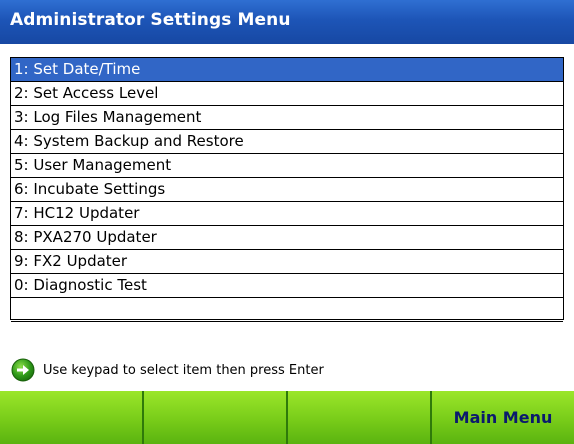 The width and height of the screenshot is (574, 444). What do you see at coordinates (150, 20) in the screenshot?
I see `page-title: Administrator Settings Menu` at bounding box center [150, 20].